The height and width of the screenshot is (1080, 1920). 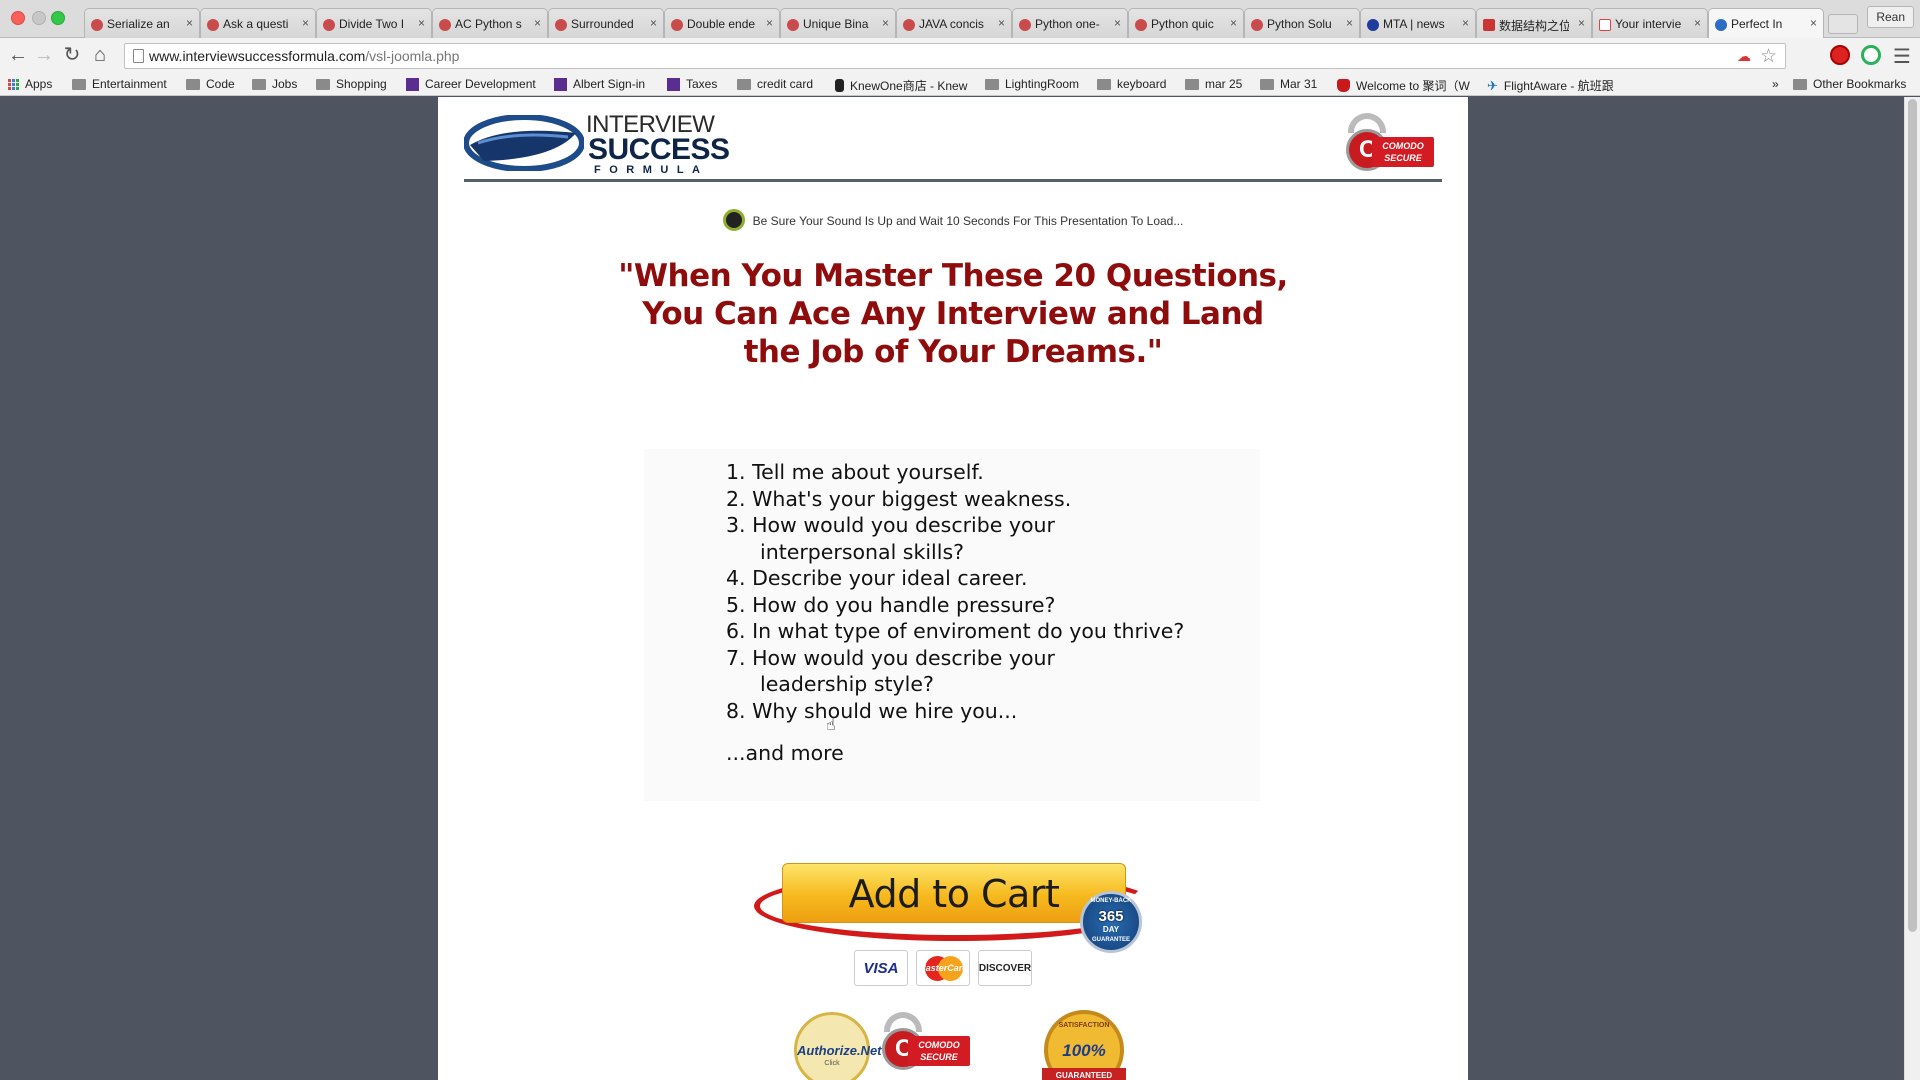 I want to click on browser-tab: Unique Bina ×, so click(x=838, y=23).